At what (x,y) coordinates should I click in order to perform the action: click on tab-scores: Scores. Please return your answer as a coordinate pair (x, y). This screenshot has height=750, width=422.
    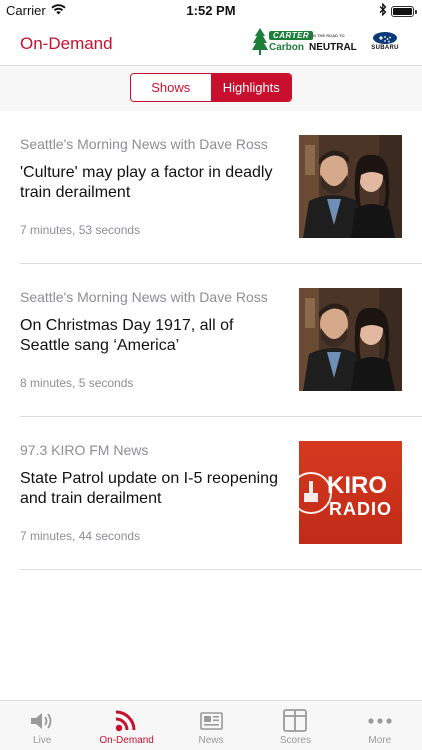
    Looking at the image, I should click on (295, 725).